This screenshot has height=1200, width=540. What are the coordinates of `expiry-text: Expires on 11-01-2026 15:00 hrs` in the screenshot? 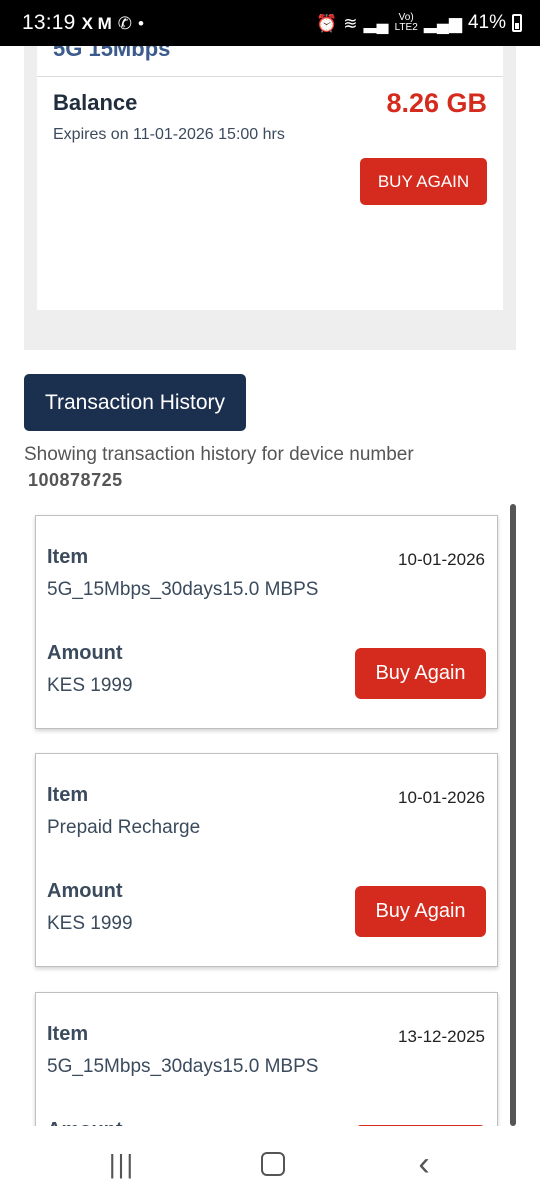 It's located at (169, 134).